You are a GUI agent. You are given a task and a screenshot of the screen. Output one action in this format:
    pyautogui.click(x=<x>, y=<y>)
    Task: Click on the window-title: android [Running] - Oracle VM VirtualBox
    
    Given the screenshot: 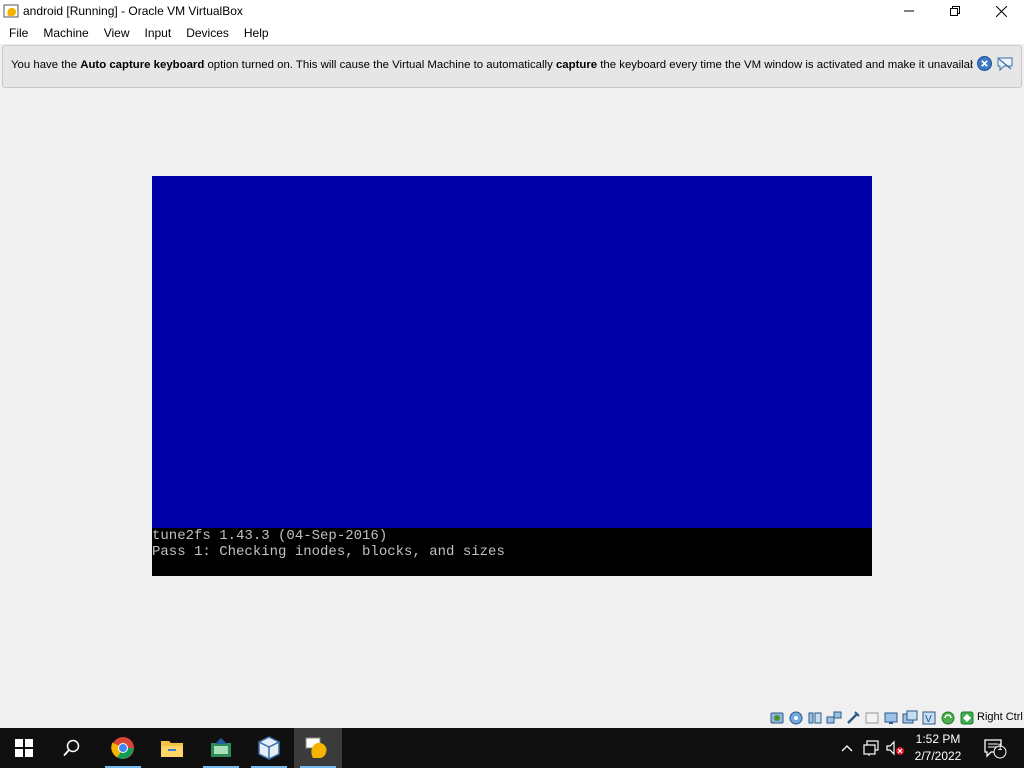 What is the action you would take?
    pyautogui.click(x=133, y=11)
    